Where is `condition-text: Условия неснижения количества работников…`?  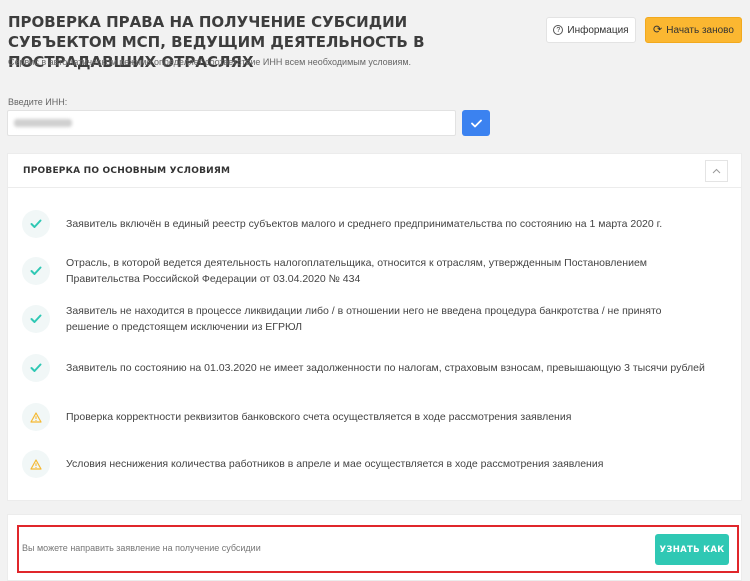
condition-text: Условия неснижения количества работников… is located at coordinates (335, 464).